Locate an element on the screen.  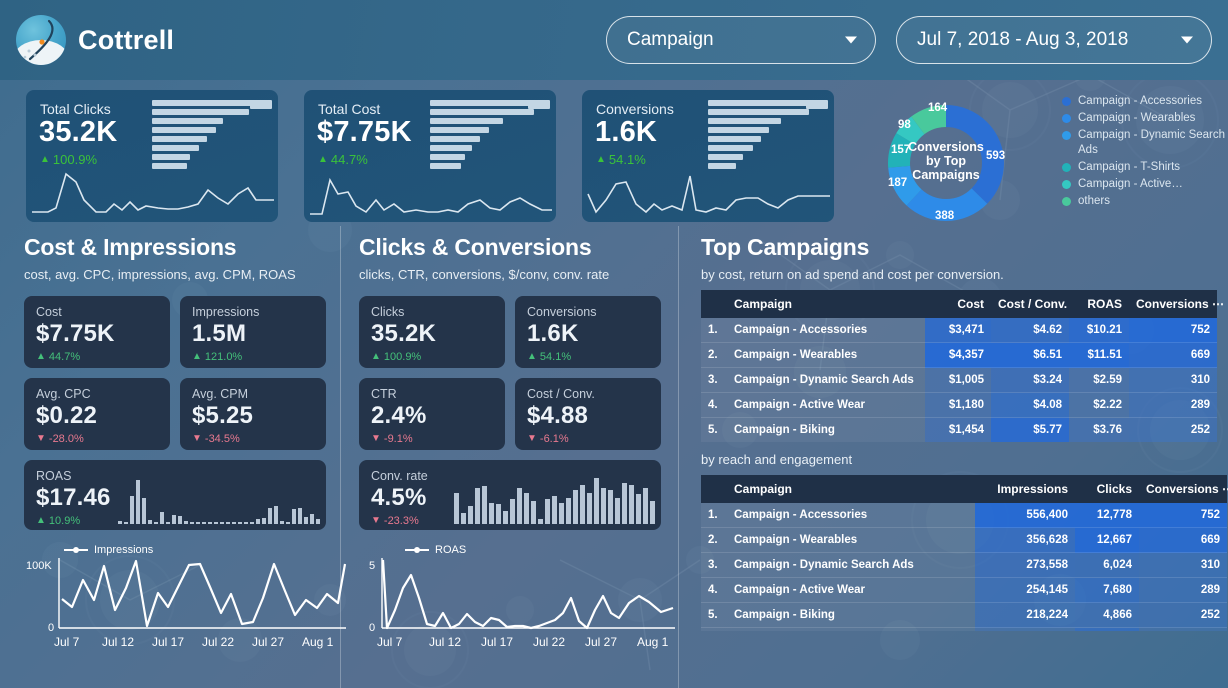
metric-value: 1.5M is located at coordinates (219, 333).